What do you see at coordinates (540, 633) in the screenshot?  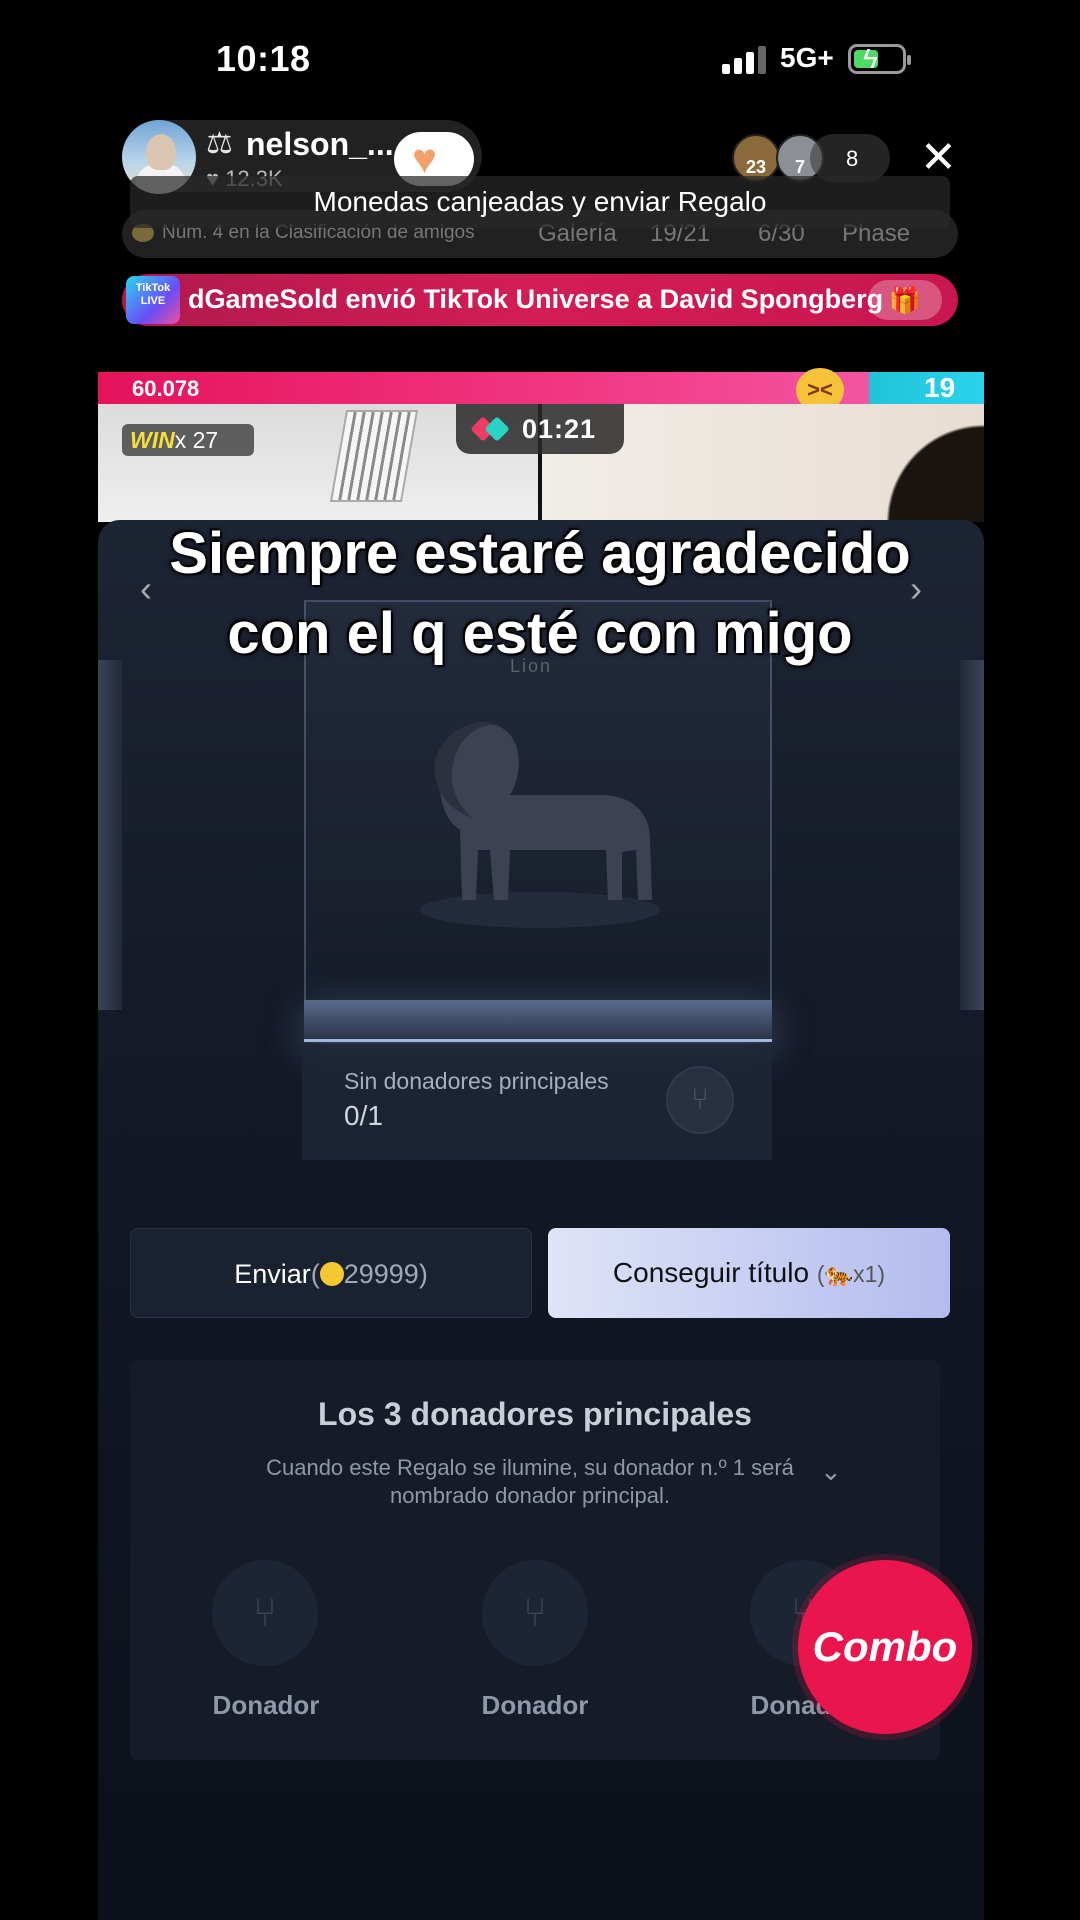 I see `subtitle-line-2: con el q esté con migo` at bounding box center [540, 633].